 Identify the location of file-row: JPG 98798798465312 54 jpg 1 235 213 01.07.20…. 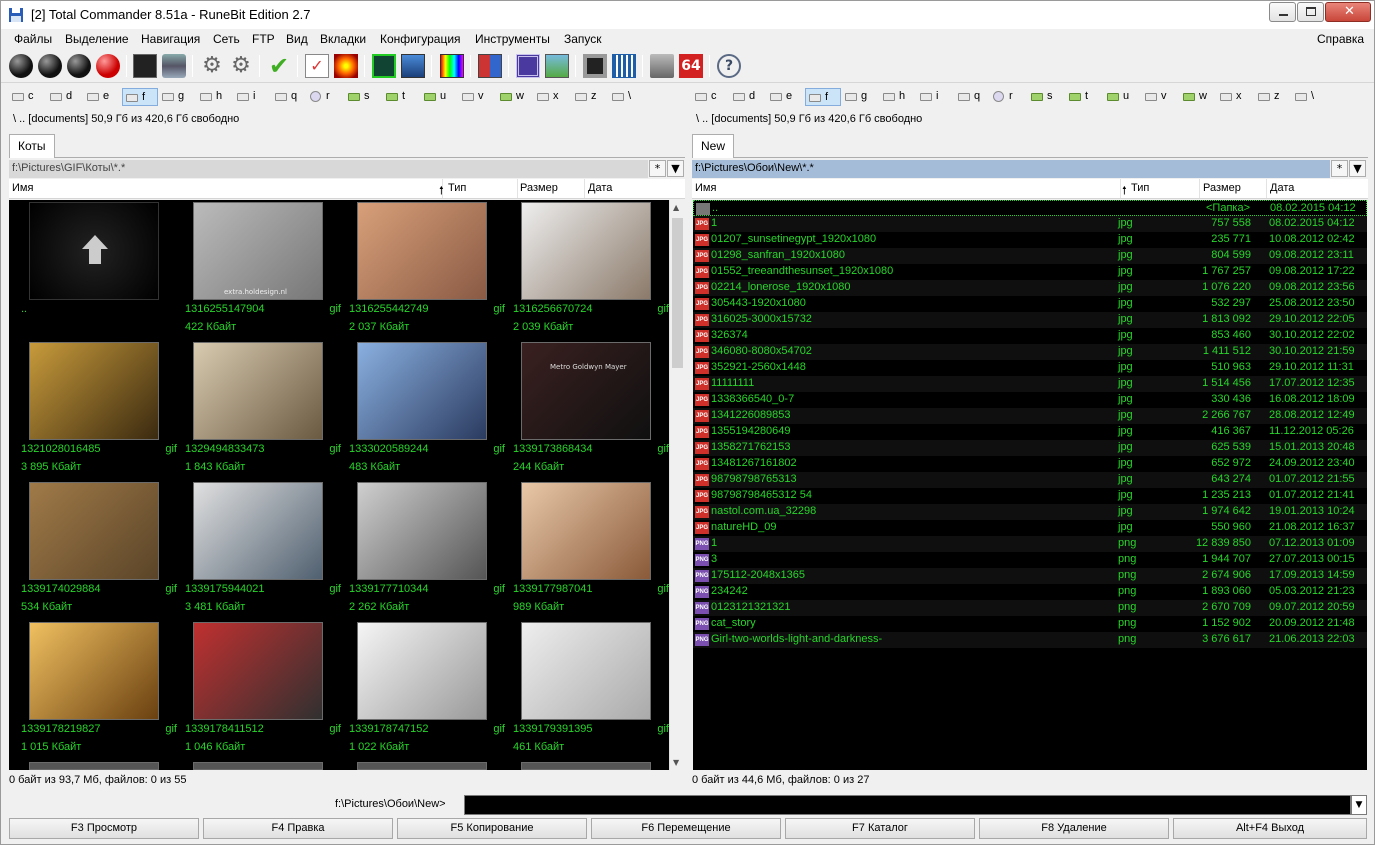
(1030, 496).